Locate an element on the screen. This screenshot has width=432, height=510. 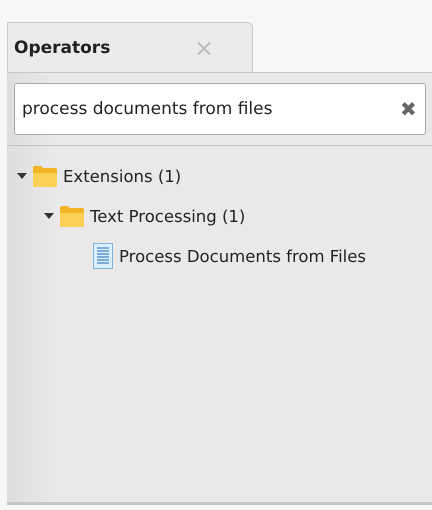
operator-label: Process Documents from Files is located at coordinates (242, 256).